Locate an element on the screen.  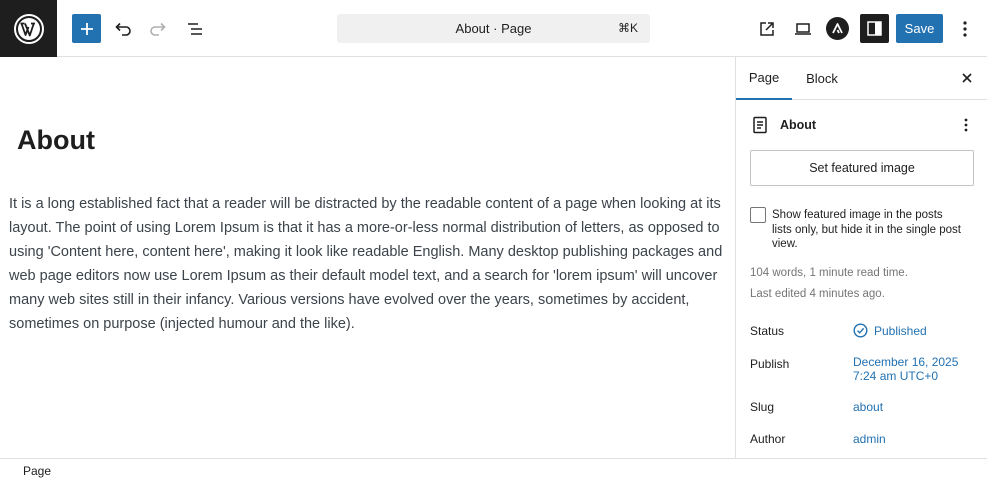
redo-icon is located at coordinates (157, 29).